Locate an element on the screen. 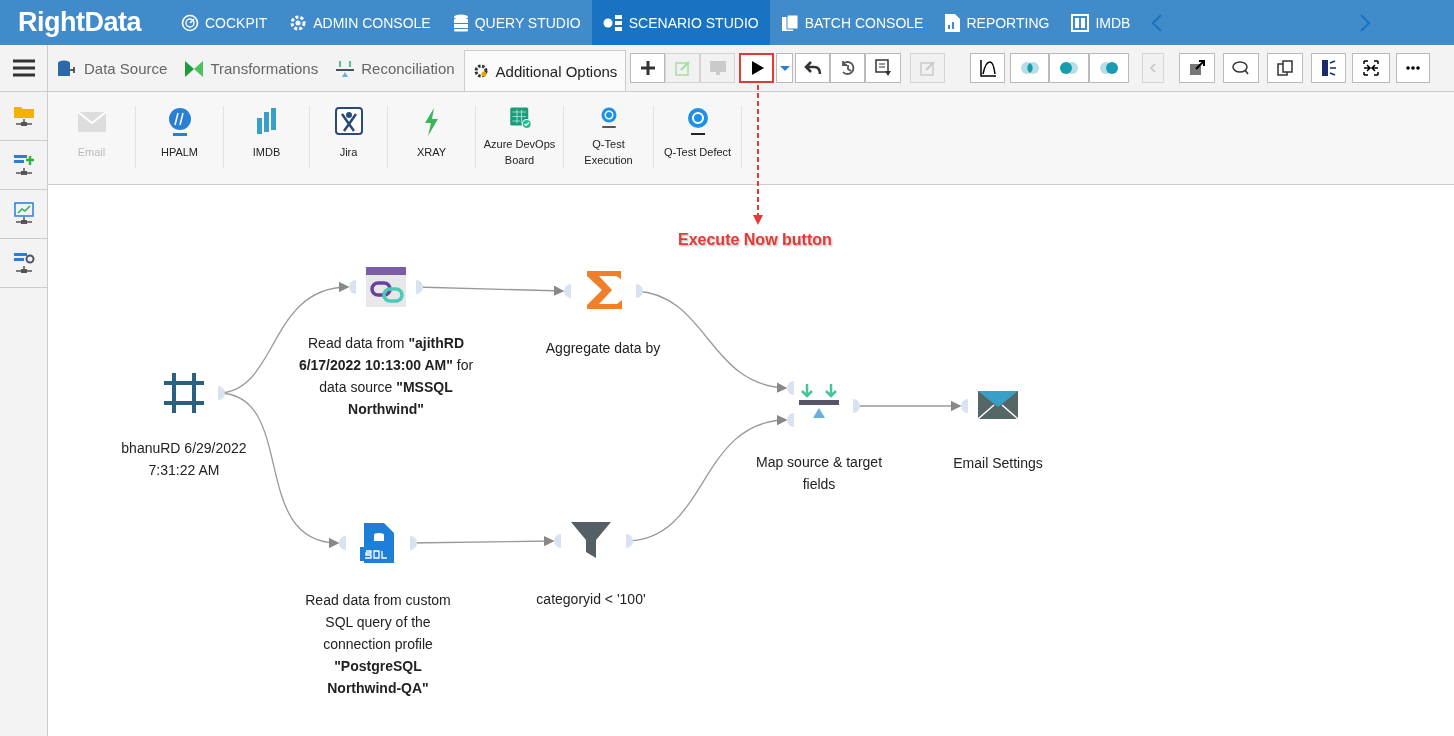  columns-icon is located at coordinates (1080, 22).